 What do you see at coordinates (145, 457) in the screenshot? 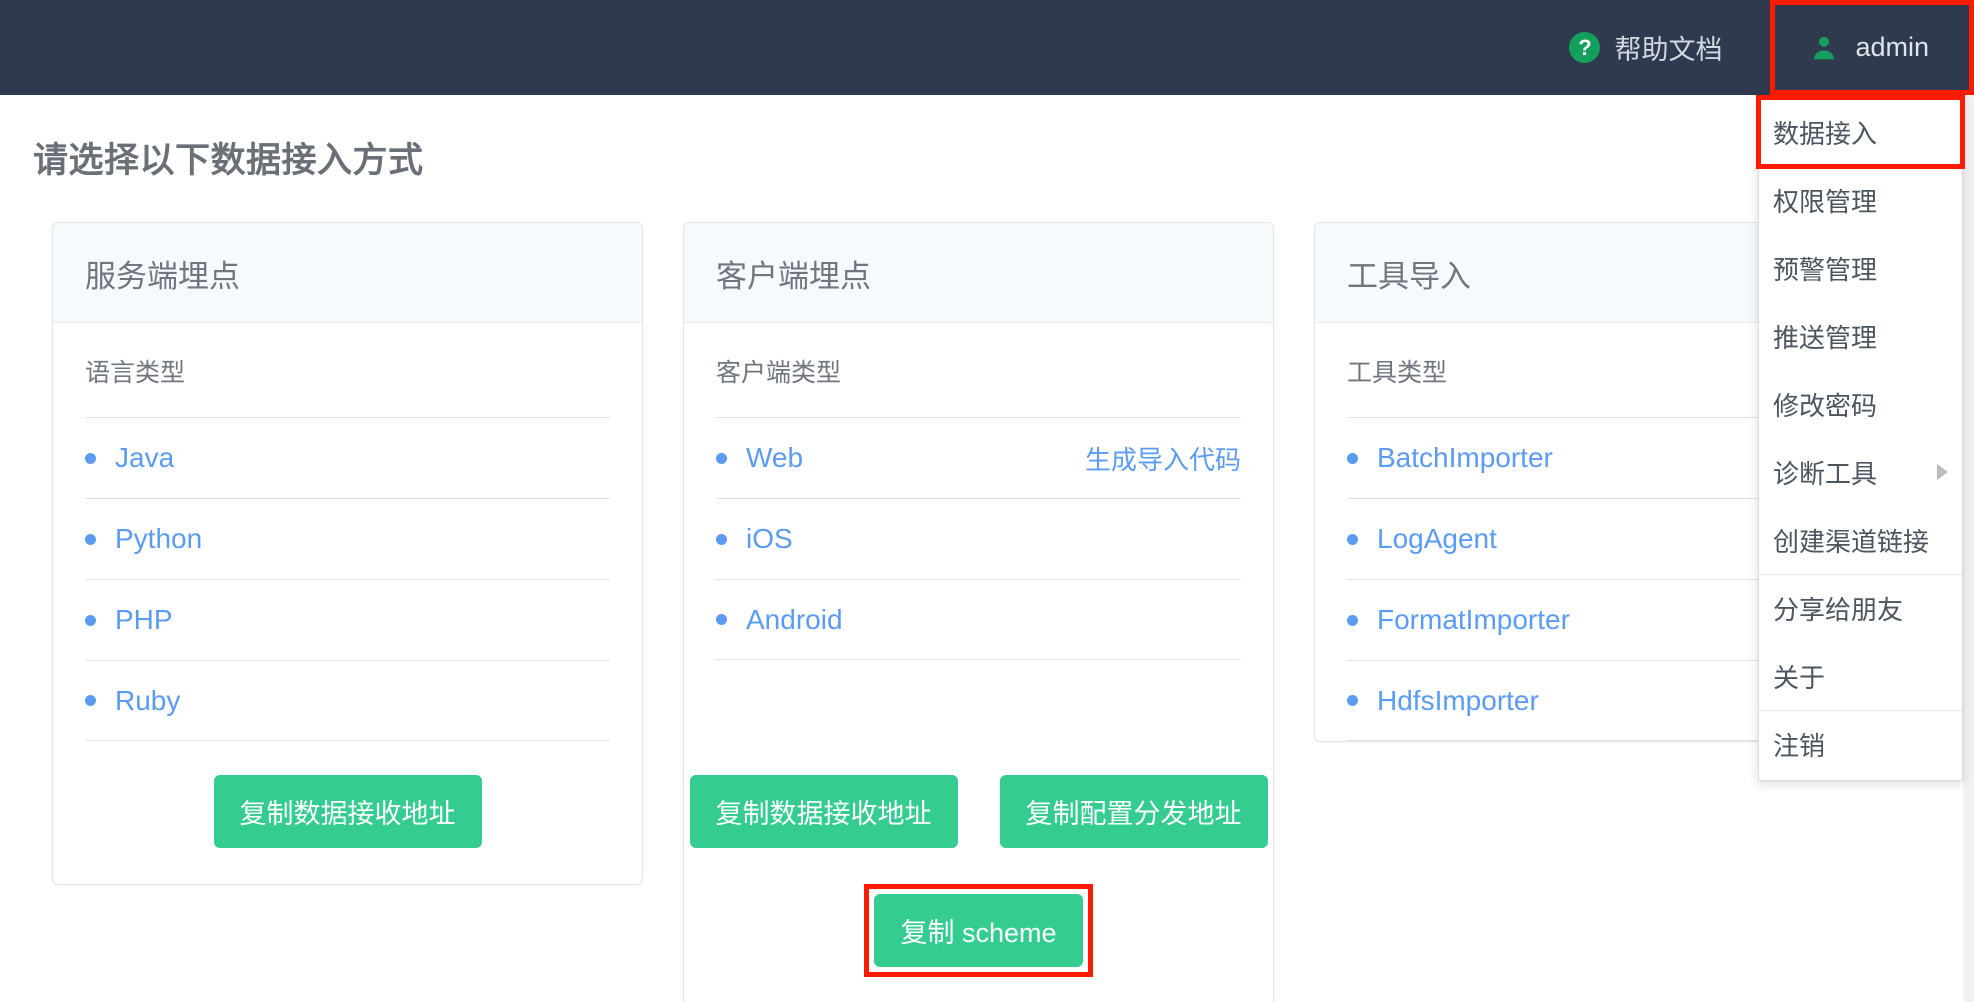
I see `item-link-label: Java` at bounding box center [145, 457].